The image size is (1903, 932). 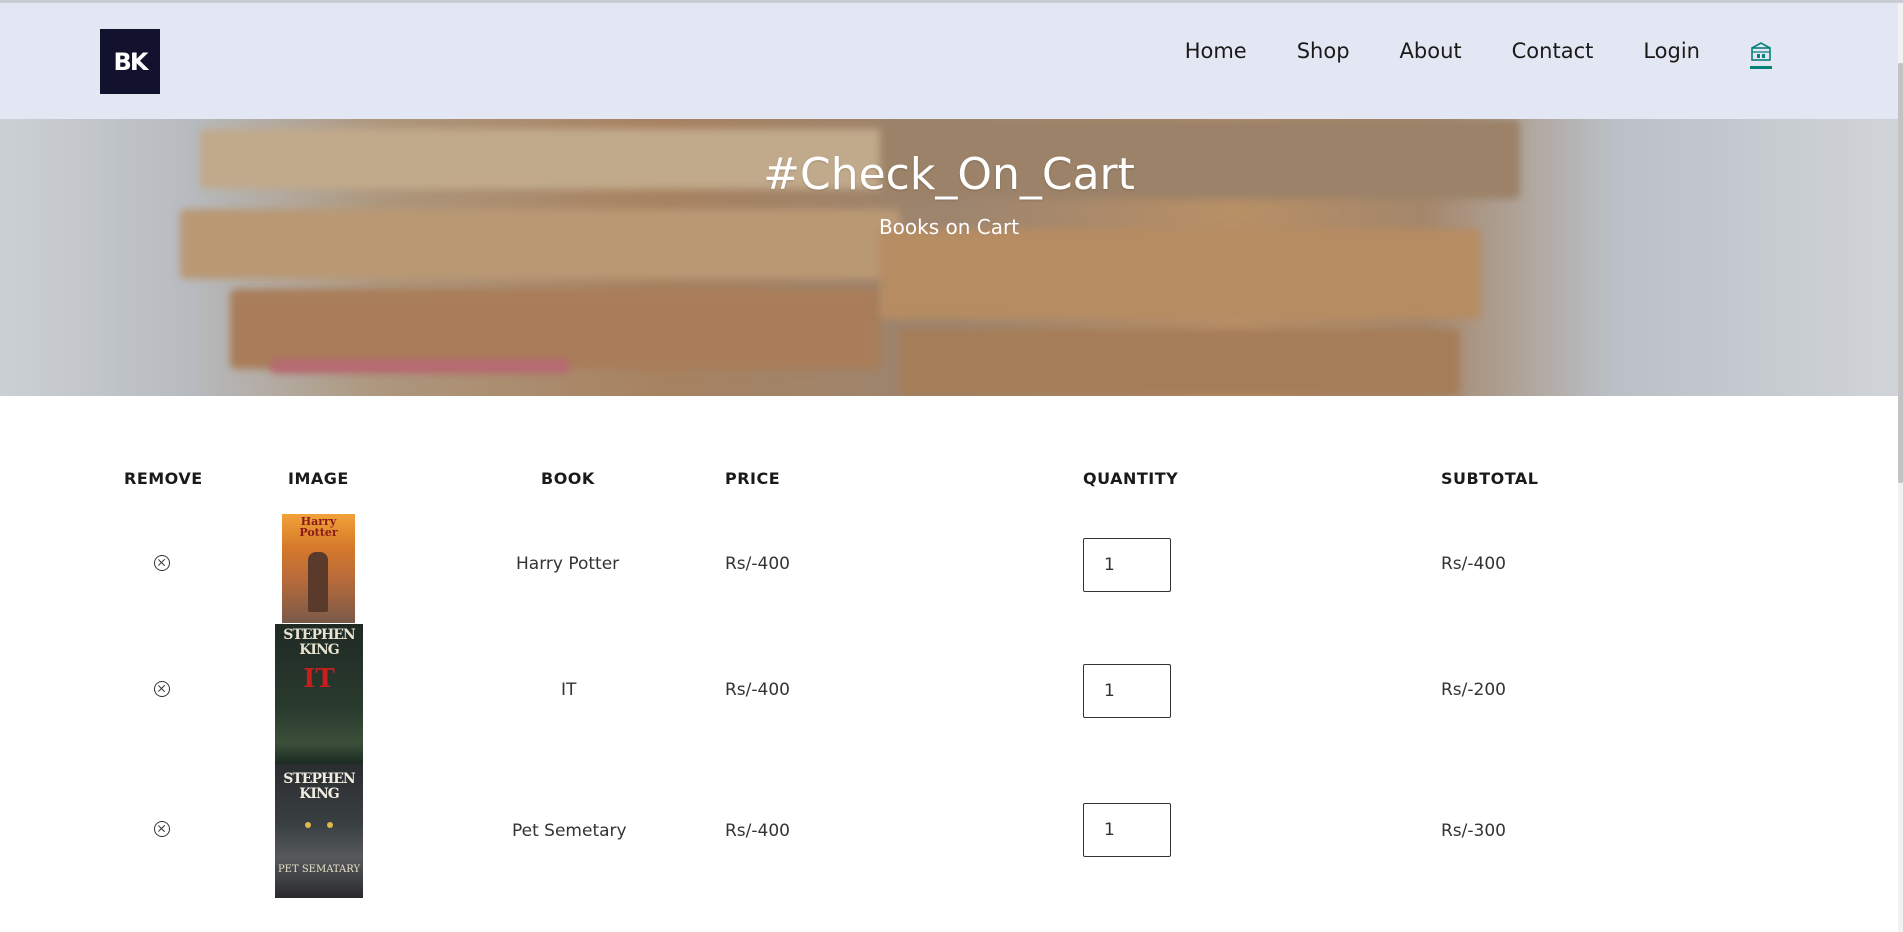 What do you see at coordinates (1671, 51) in the screenshot?
I see `nav-login: Login` at bounding box center [1671, 51].